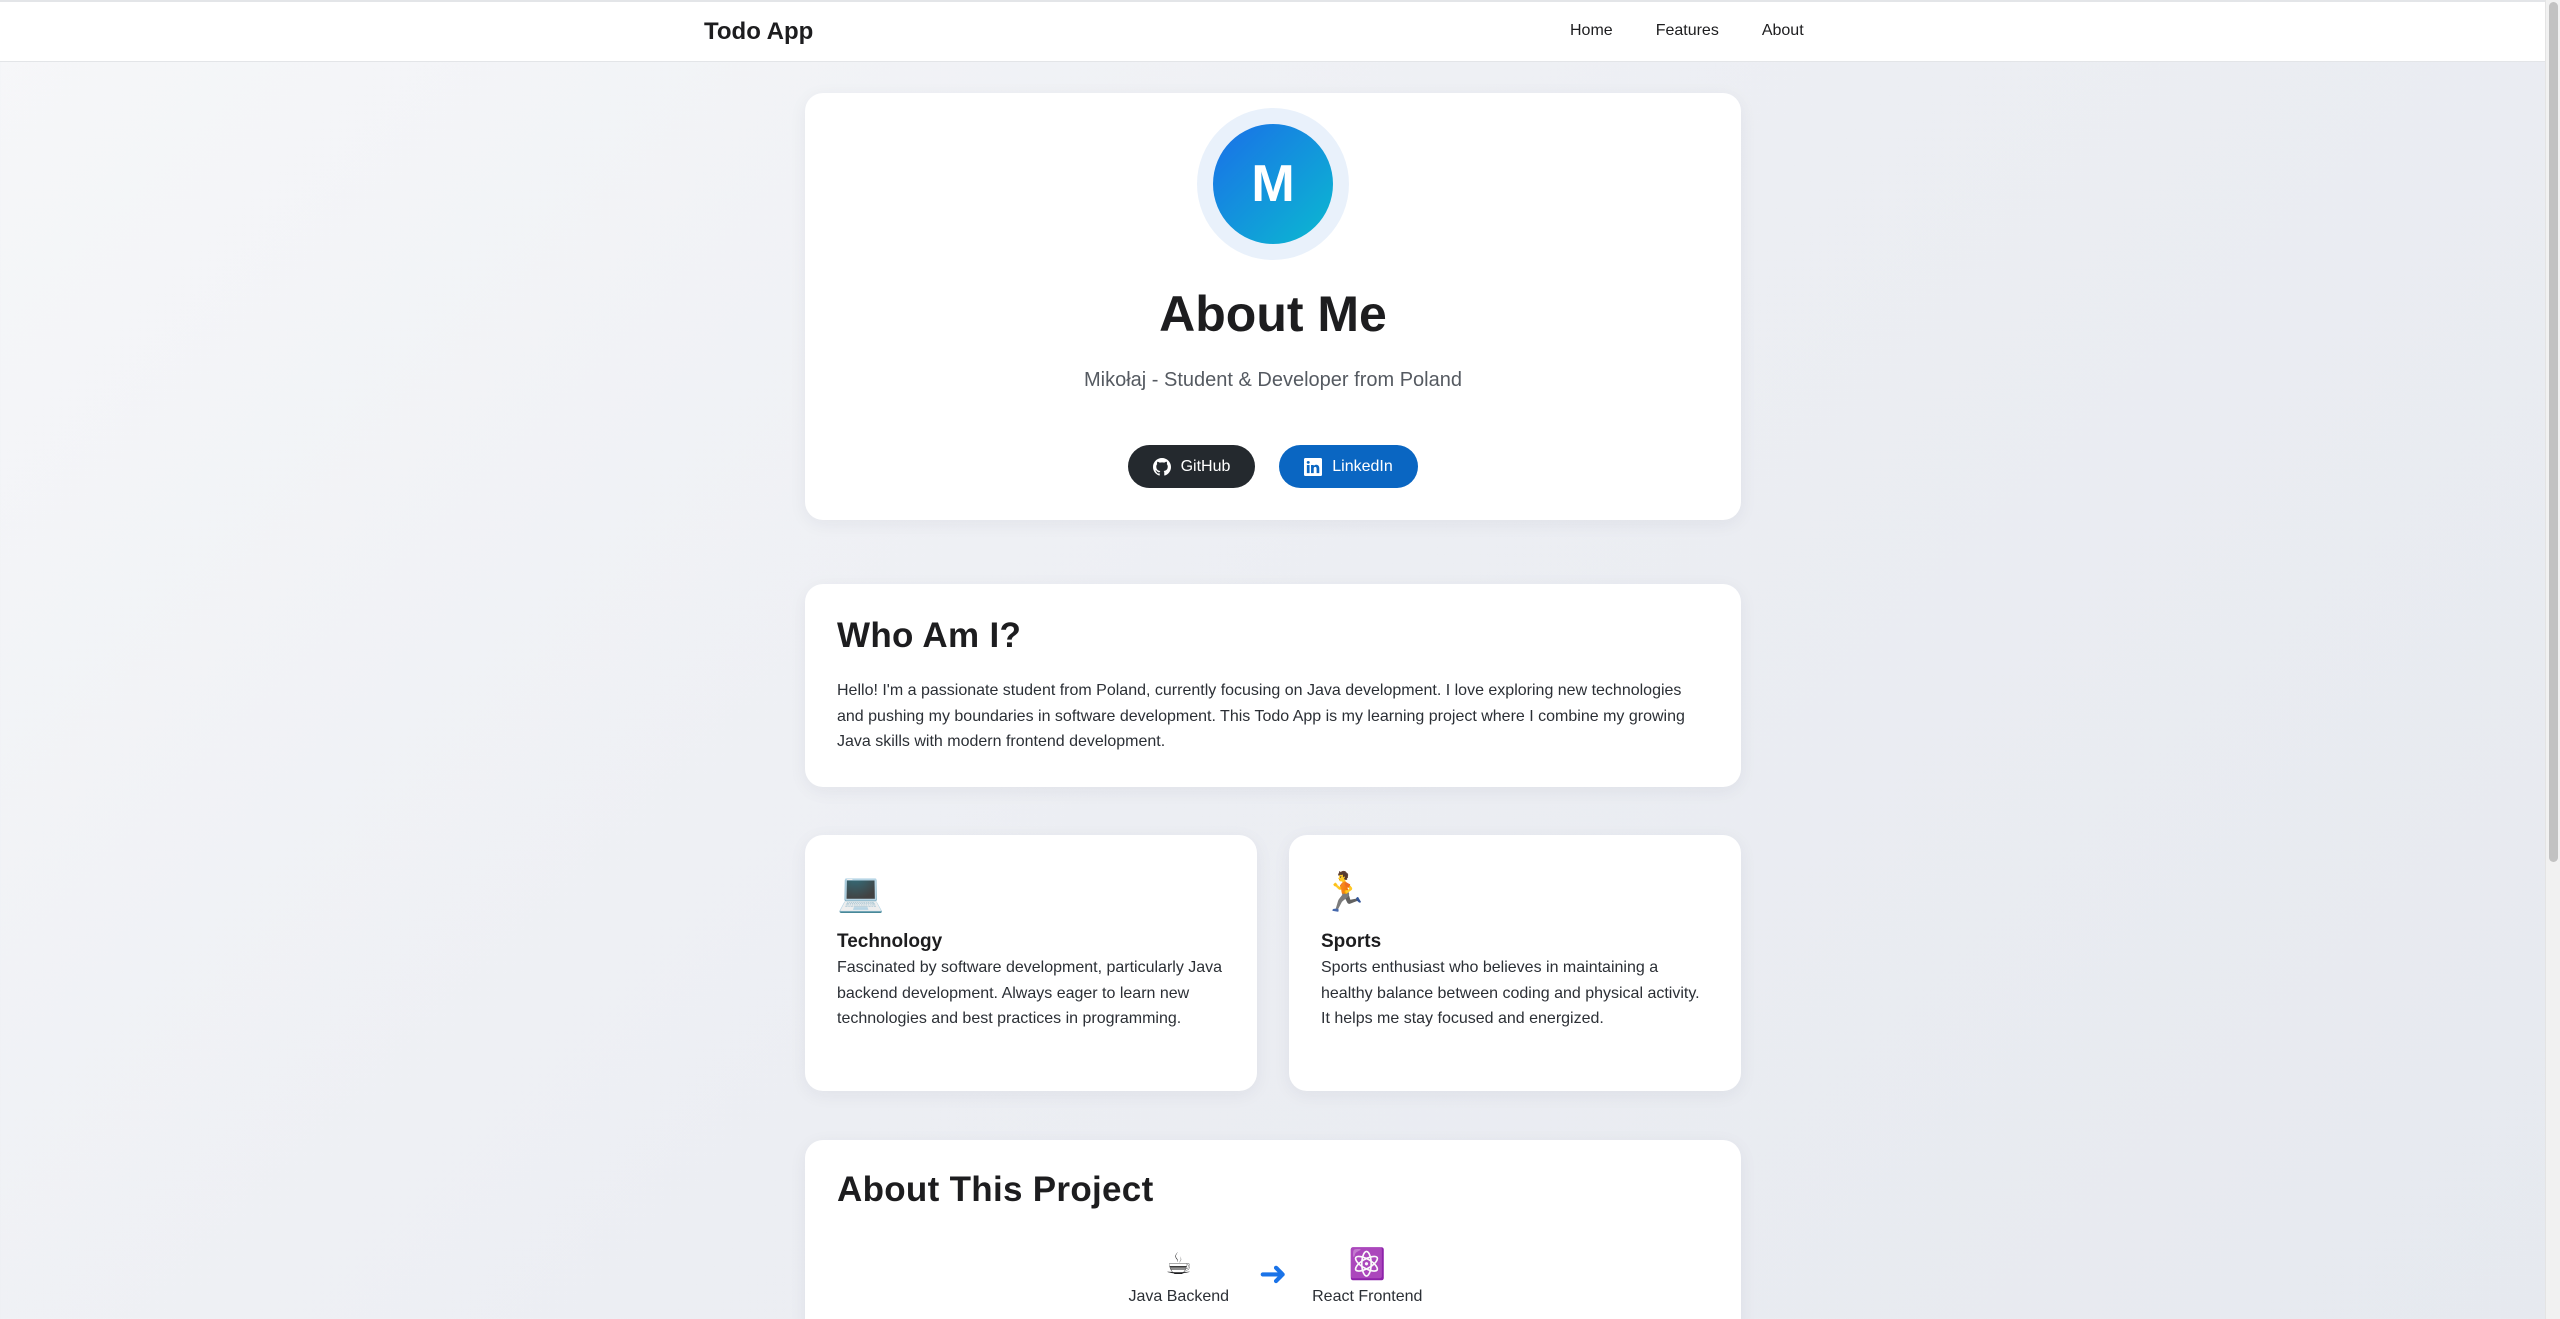  Describe the element at coordinates (1591, 31) in the screenshot. I see `nav-link-home: Home` at that location.